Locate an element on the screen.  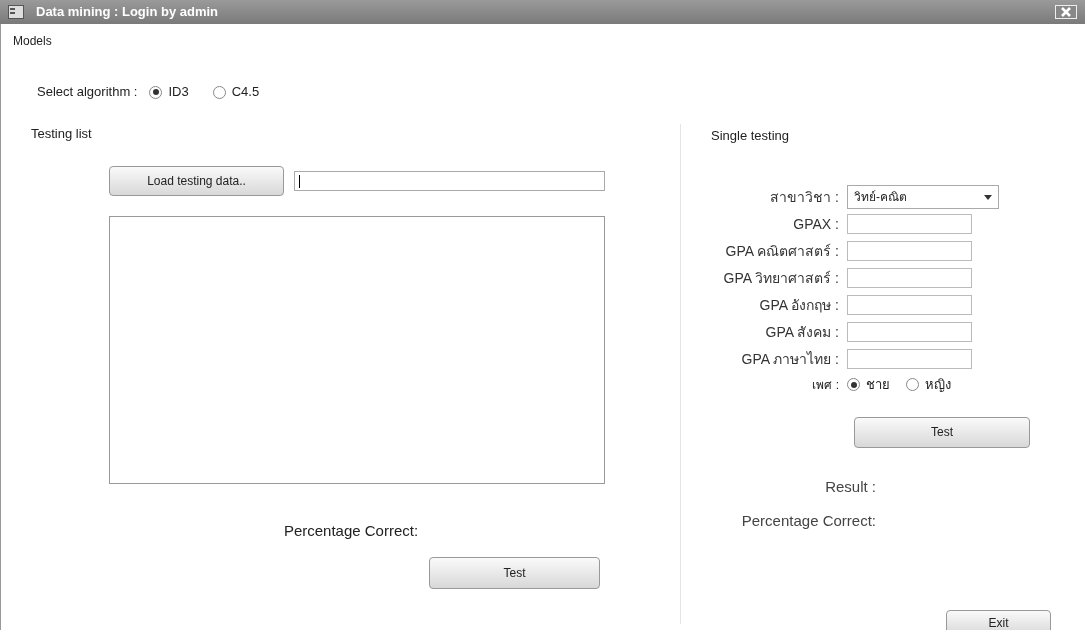
field-label: GPA วิทยาศาสตร์ : is located at coordinates (781, 278).